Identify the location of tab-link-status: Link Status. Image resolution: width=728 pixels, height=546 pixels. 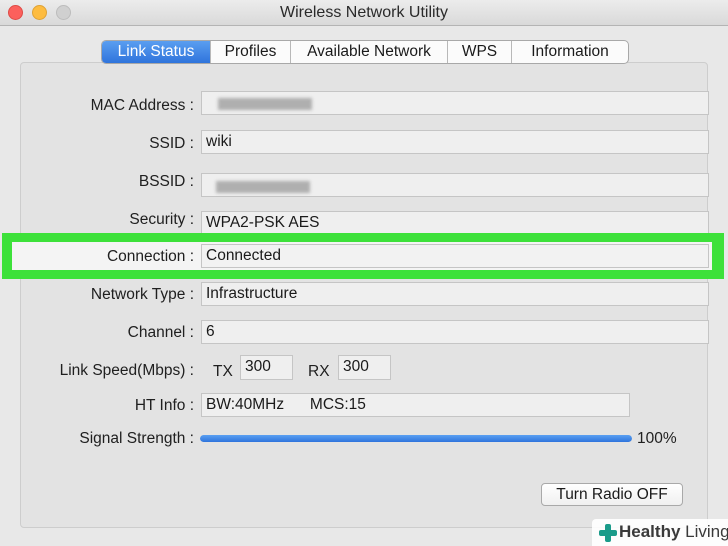
(156, 52).